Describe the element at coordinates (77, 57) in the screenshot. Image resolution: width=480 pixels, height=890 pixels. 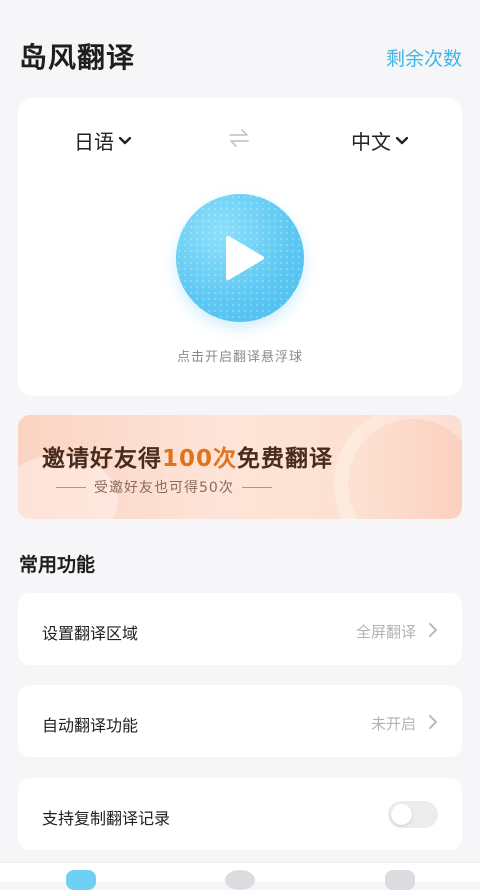
I see `app-title: 岛风翻译` at that location.